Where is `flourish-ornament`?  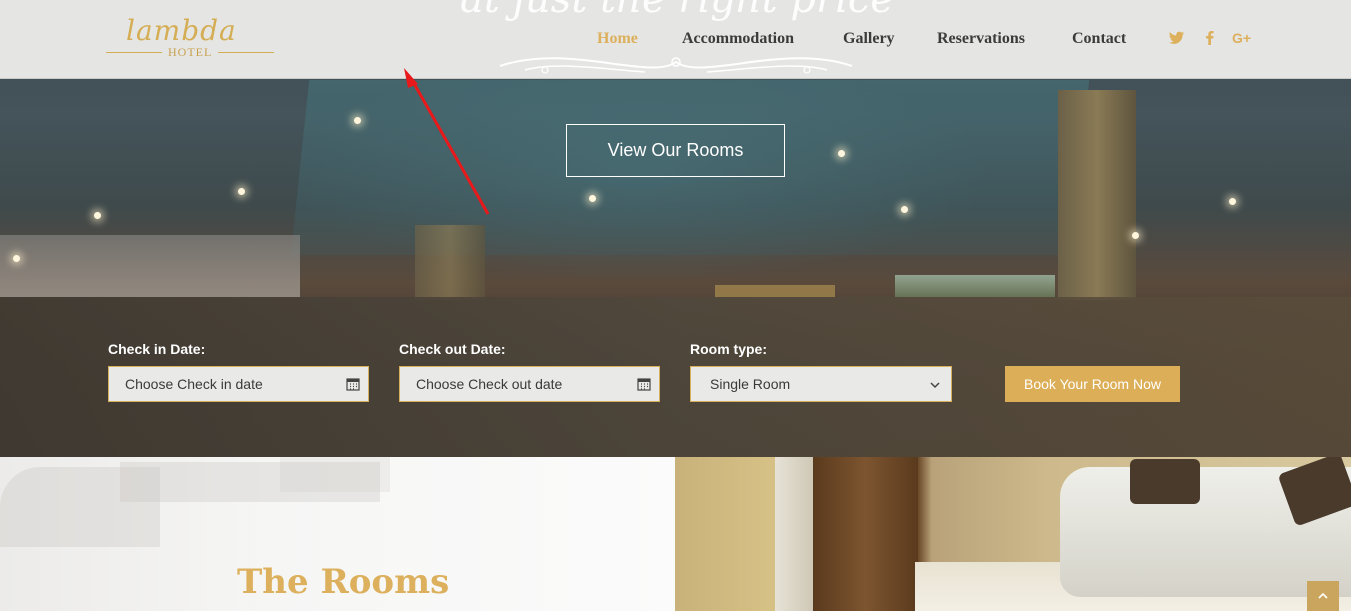 flourish-ornament is located at coordinates (676, 65).